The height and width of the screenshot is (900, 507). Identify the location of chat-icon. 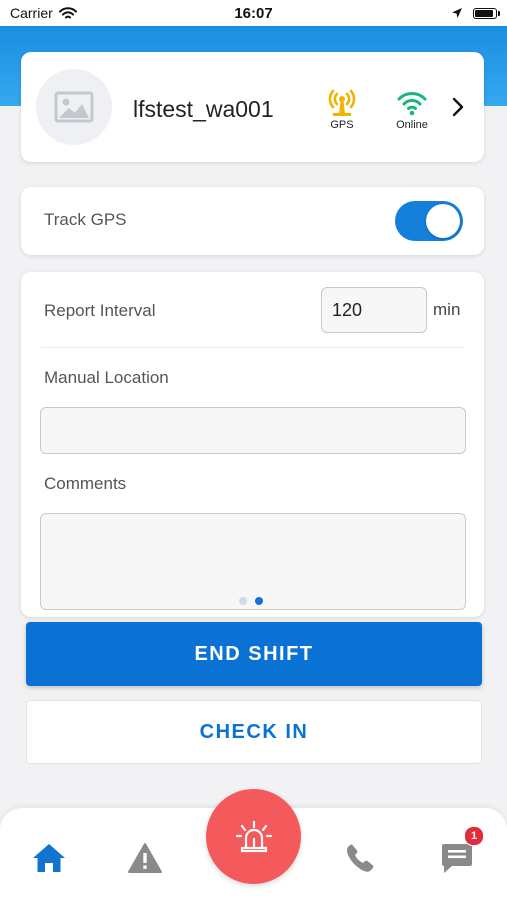
(457, 858).